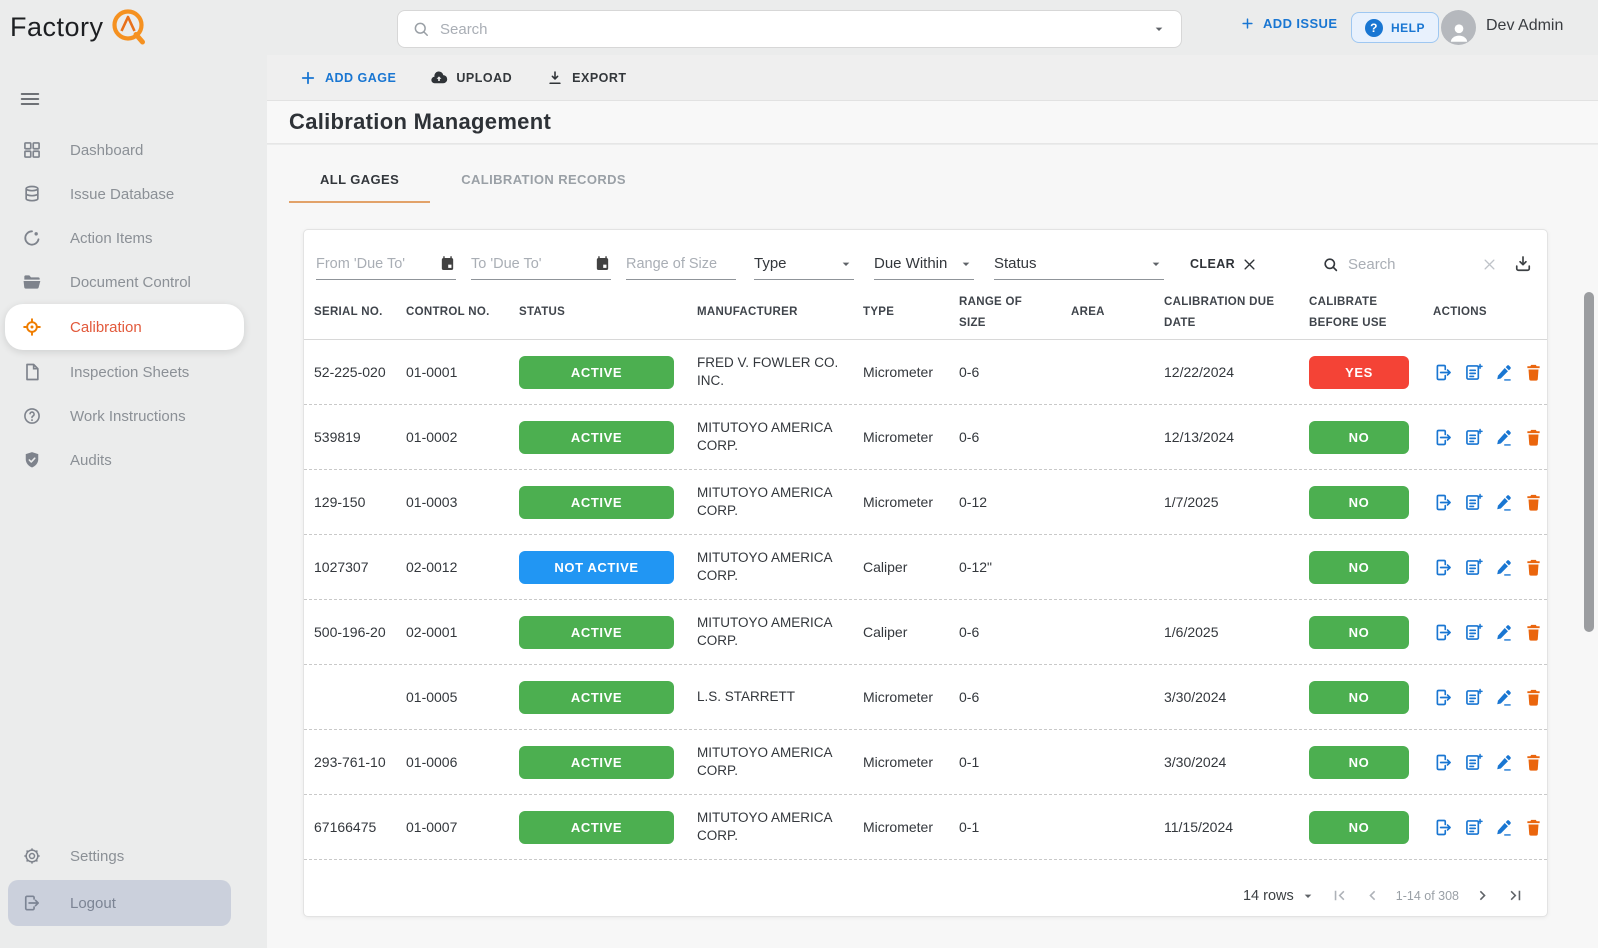 The height and width of the screenshot is (948, 1598). What do you see at coordinates (596, 697) in the screenshot?
I see `status-badge: ACTIVE` at bounding box center [596, 697].